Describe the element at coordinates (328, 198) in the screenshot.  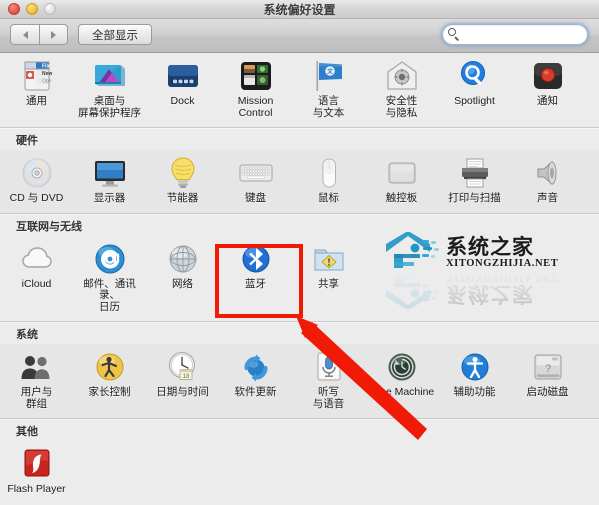
I see `pref-pane-label: 鼠标` at that location.